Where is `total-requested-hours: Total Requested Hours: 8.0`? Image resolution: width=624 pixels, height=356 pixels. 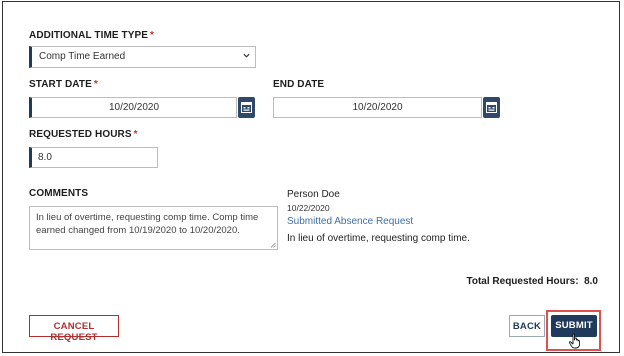
total-requested-hours: Total Requested Hours: 8.0 is located at coordinates (532, 281).